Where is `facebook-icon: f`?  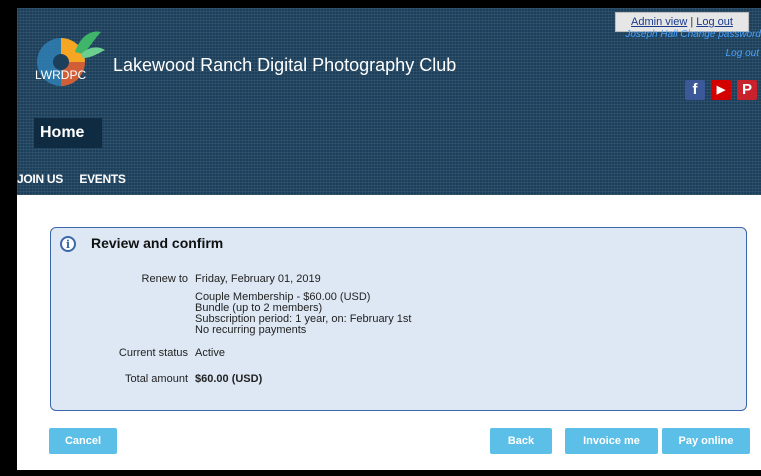
facebook-icon: f is located at coordinates (695, 90).